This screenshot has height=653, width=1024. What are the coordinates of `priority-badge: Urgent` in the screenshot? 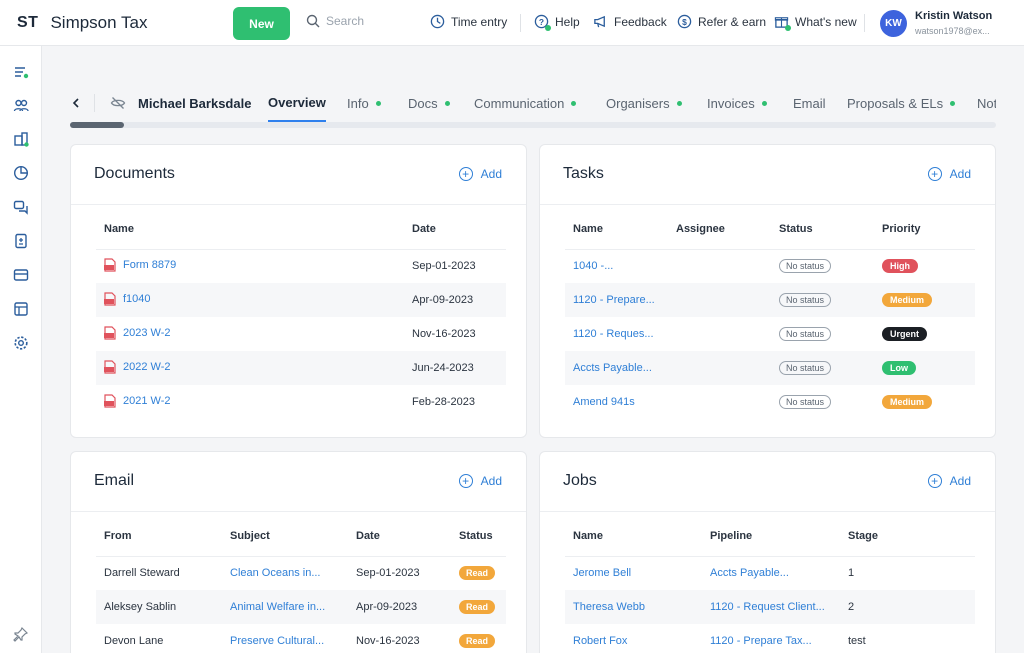 It's located at (904, 334).